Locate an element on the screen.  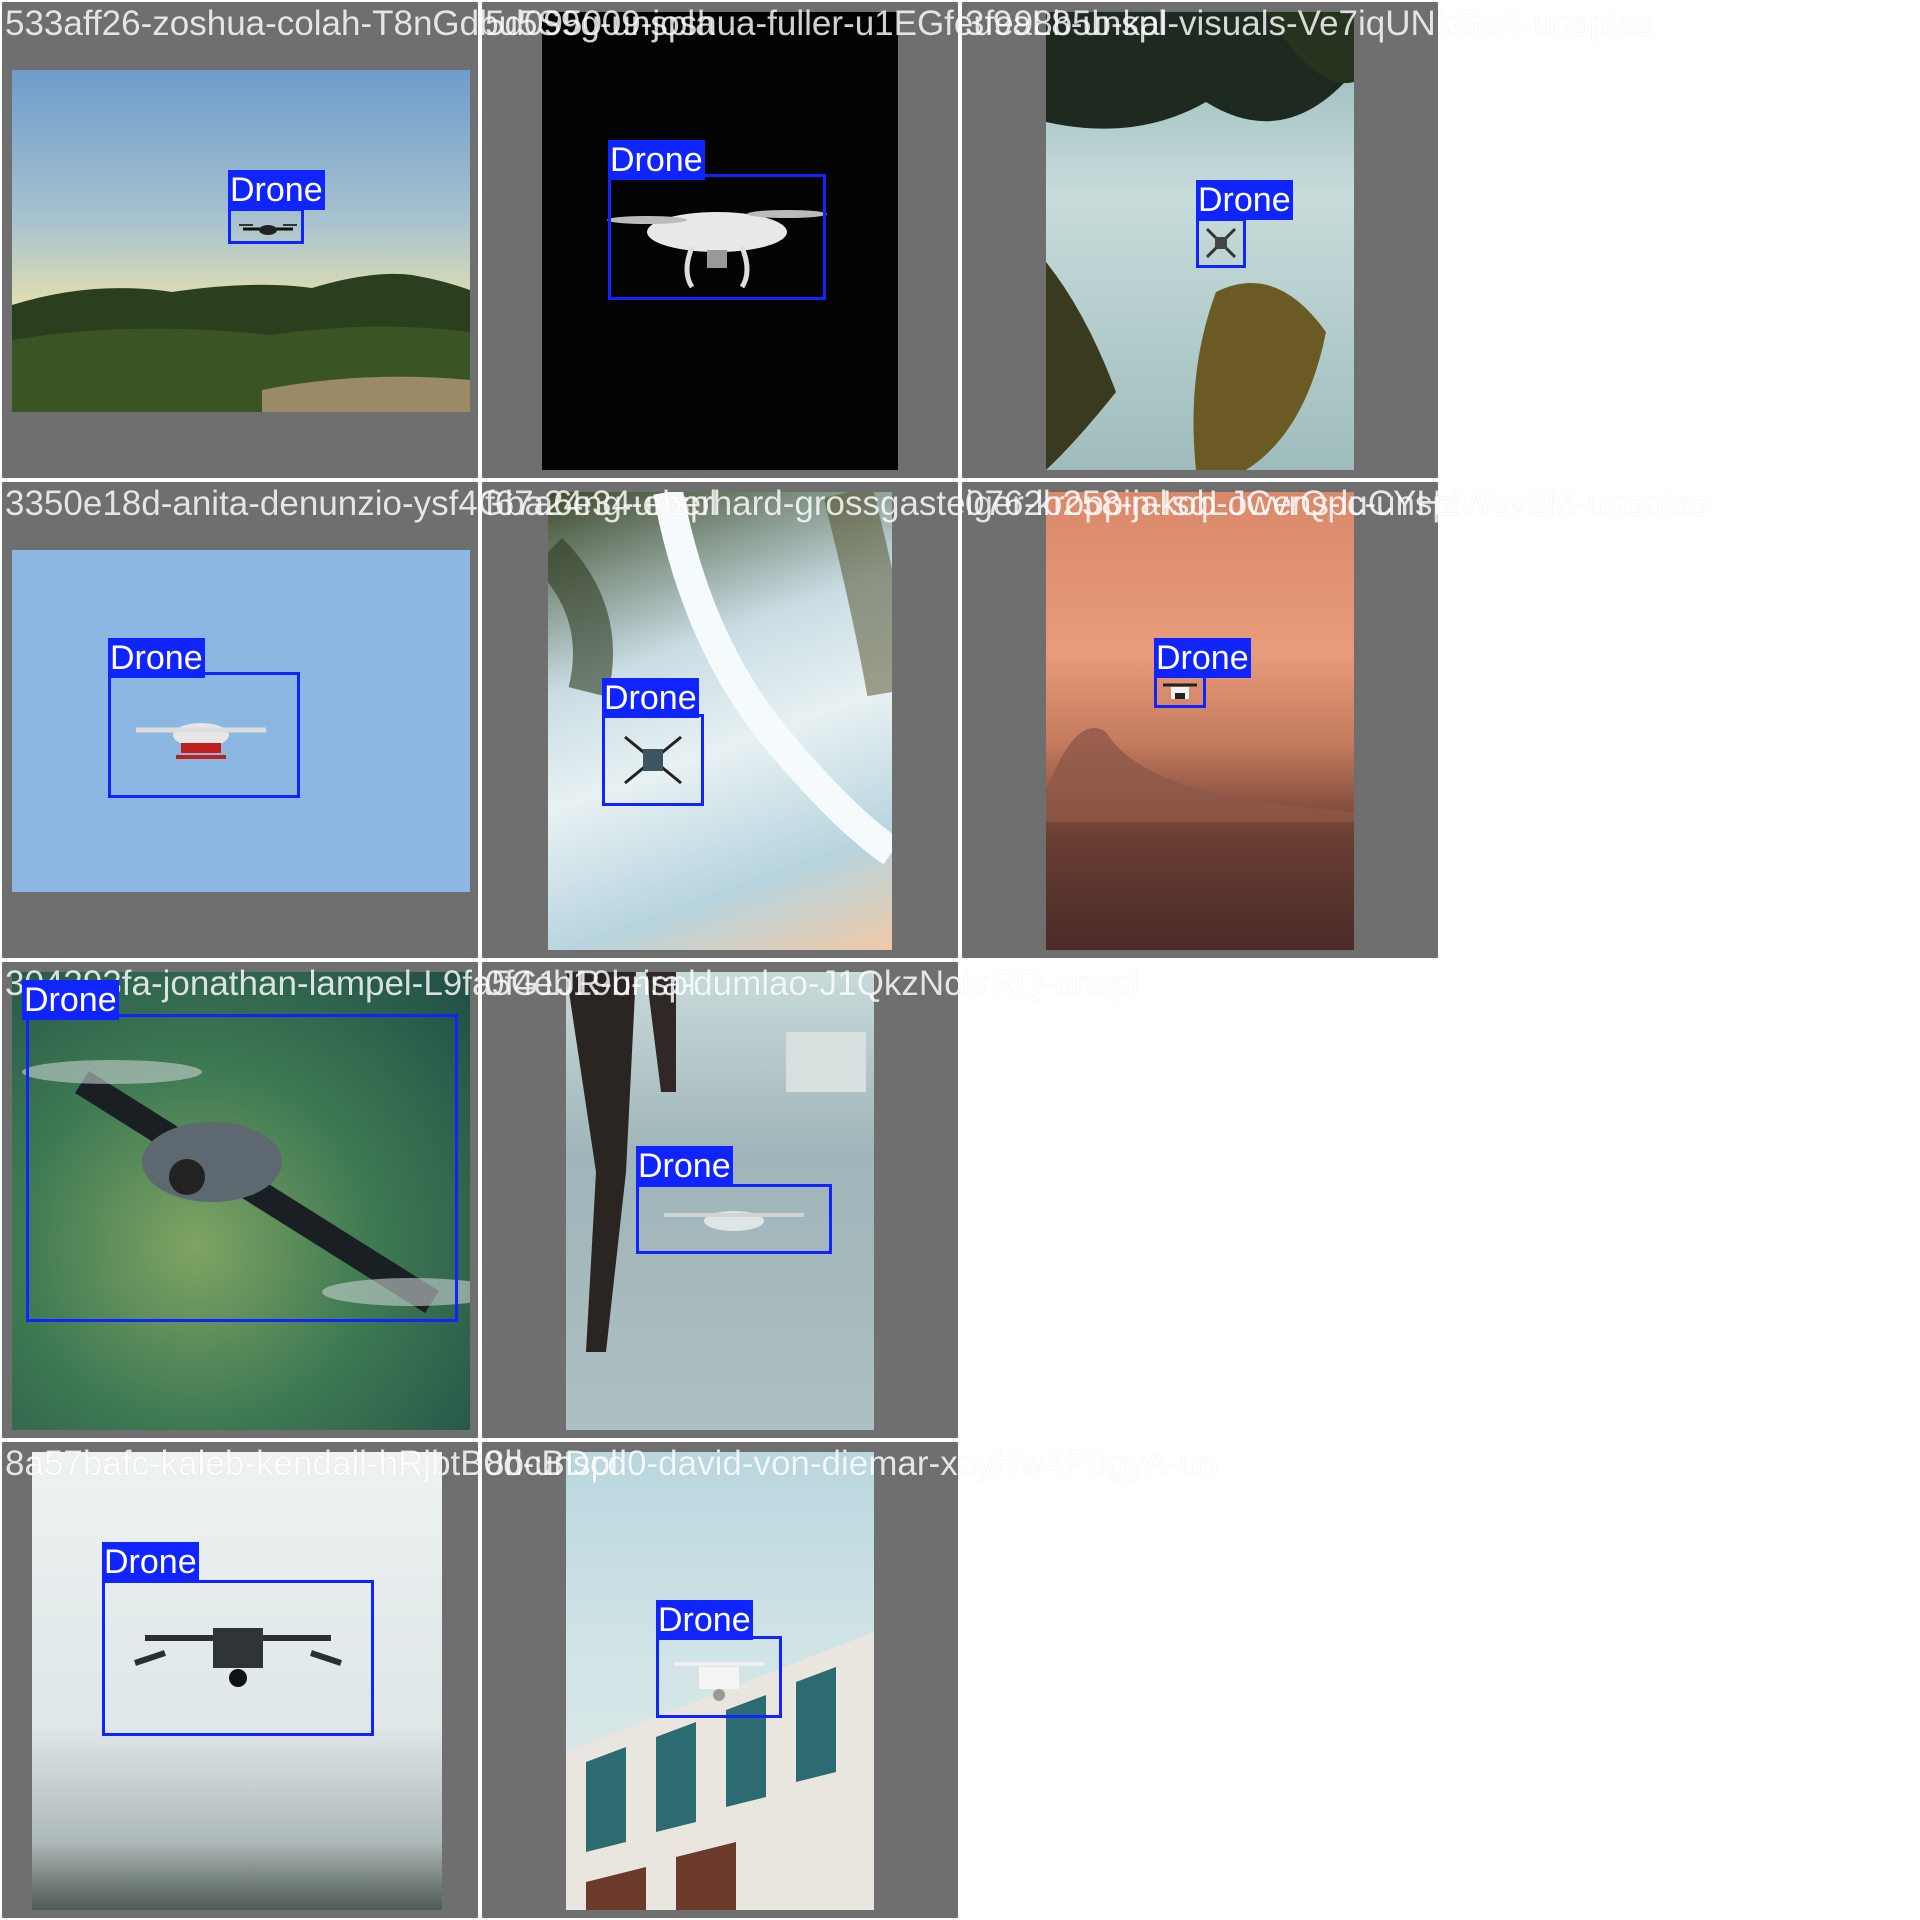
photo-snowy-road is located at coordinates (720, 721).